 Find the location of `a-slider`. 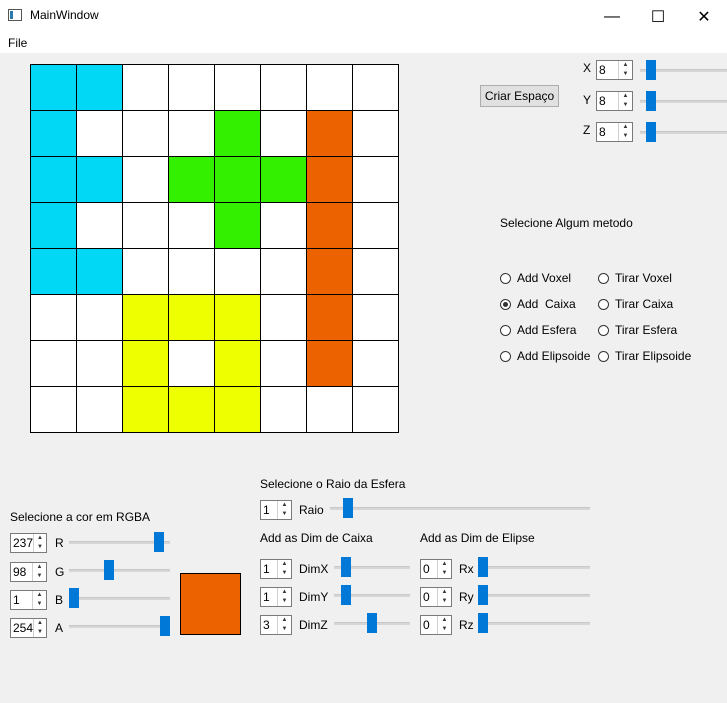

a-slider is located at coordinates (119, 626).